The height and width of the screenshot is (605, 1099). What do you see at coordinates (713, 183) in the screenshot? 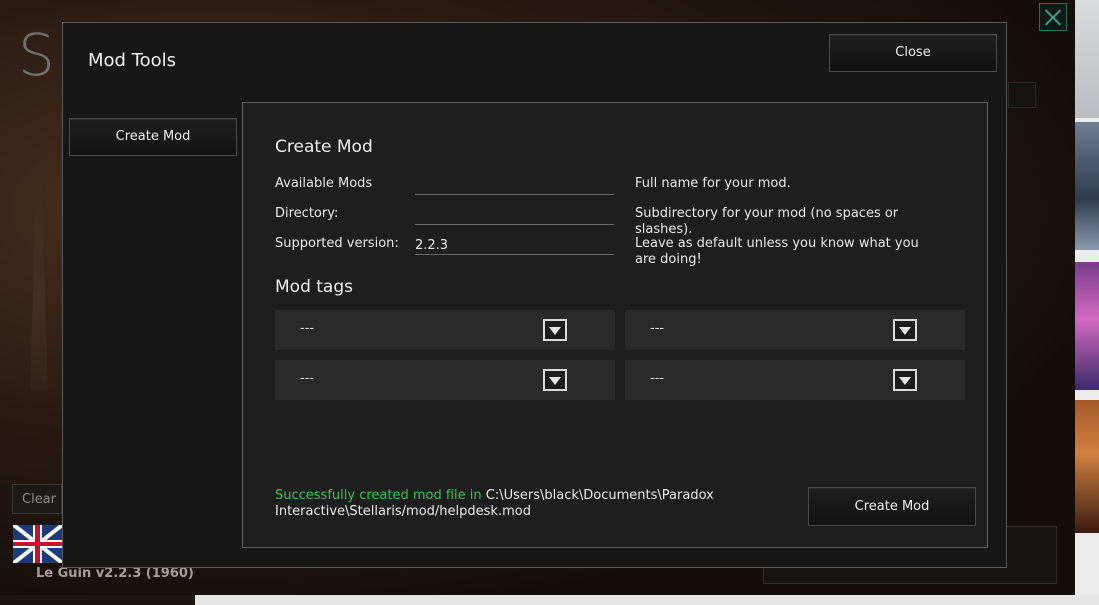
I see `mod-name-help: Full name for your mod.` at bounding box center [713, 183].